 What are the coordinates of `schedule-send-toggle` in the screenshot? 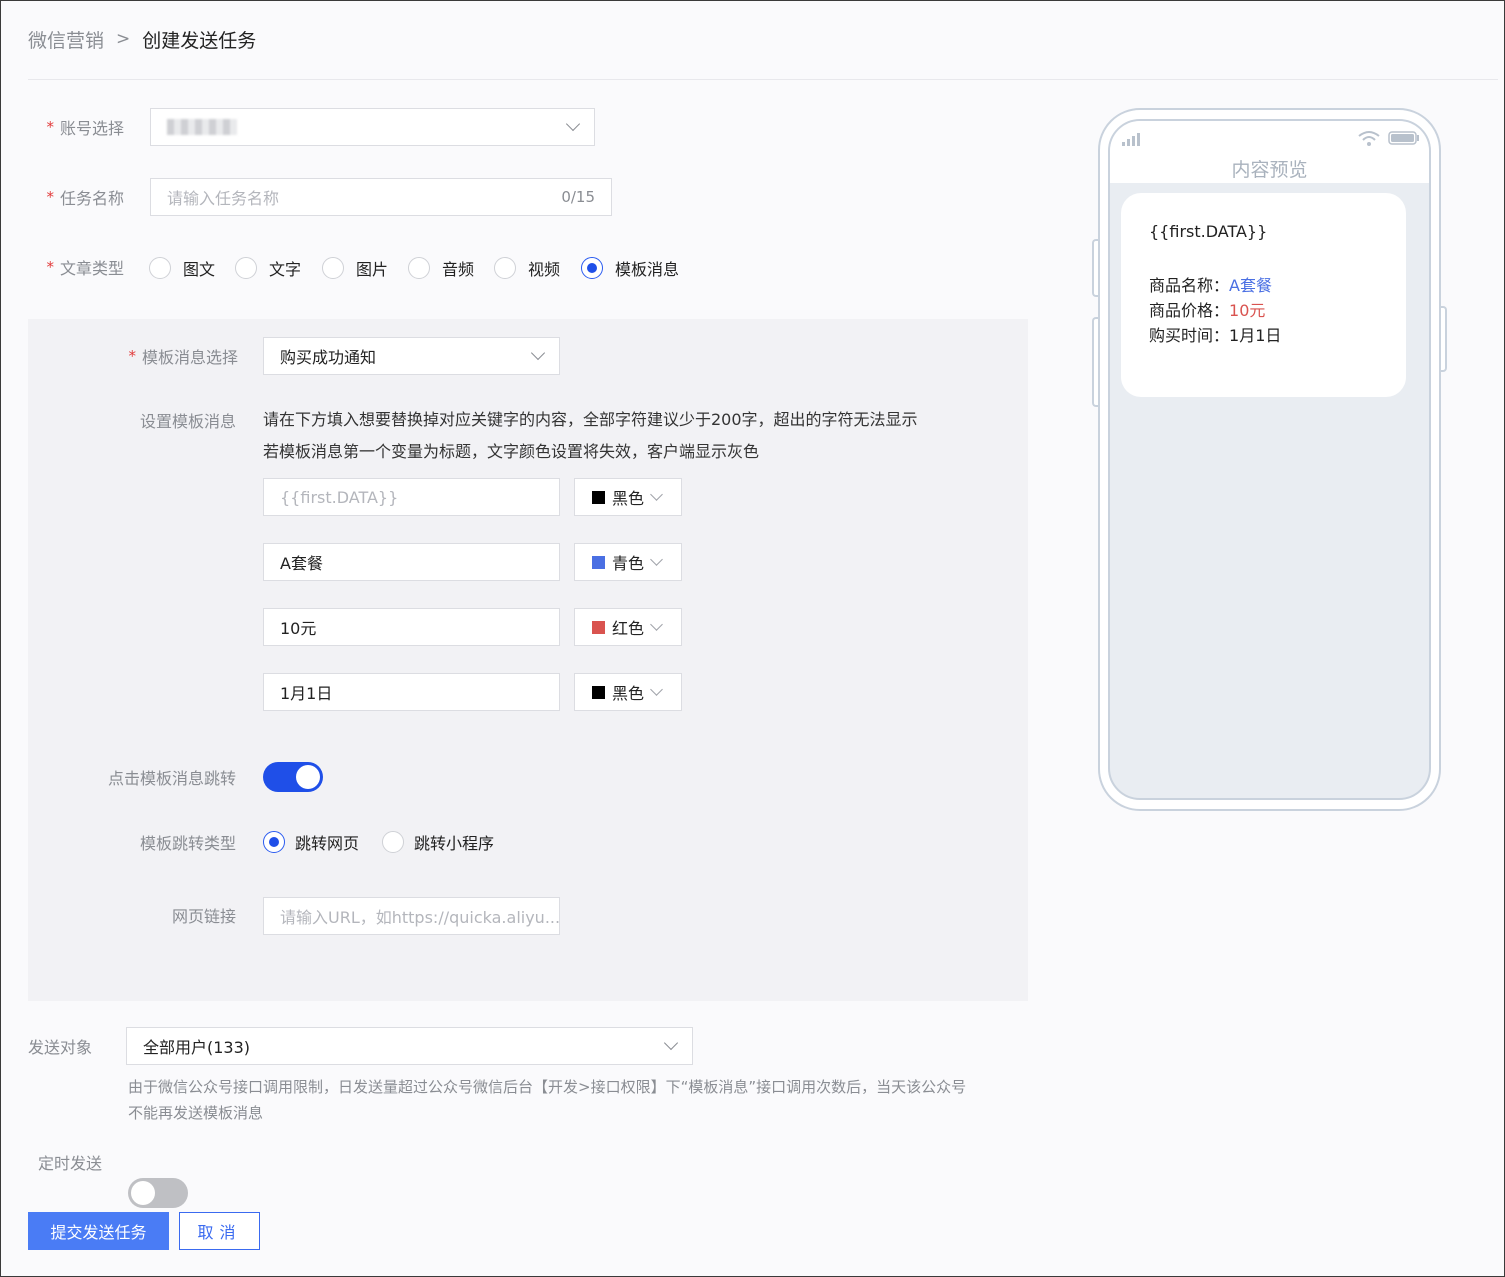 It's located at (158, 1193).